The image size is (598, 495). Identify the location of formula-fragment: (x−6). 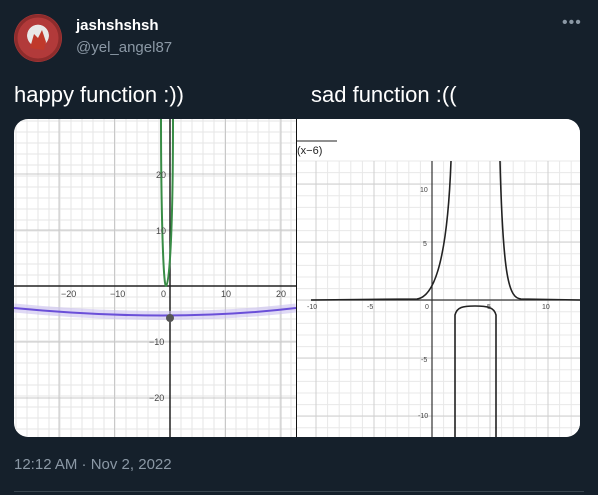
(309, 151).